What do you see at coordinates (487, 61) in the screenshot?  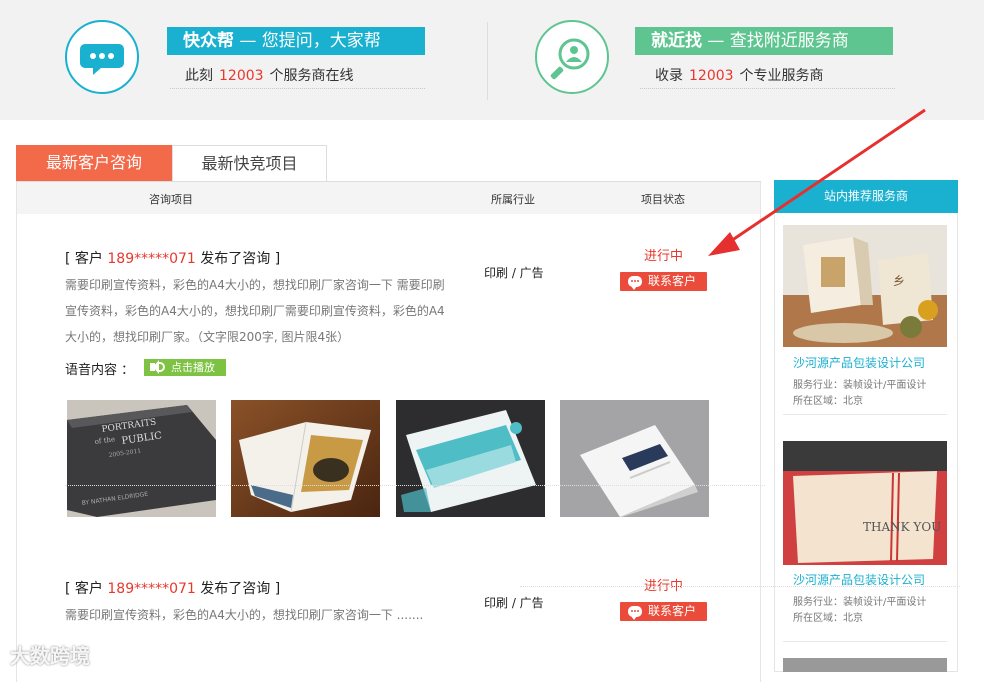 I see `banner-divider` at bounding box center [487, 61].